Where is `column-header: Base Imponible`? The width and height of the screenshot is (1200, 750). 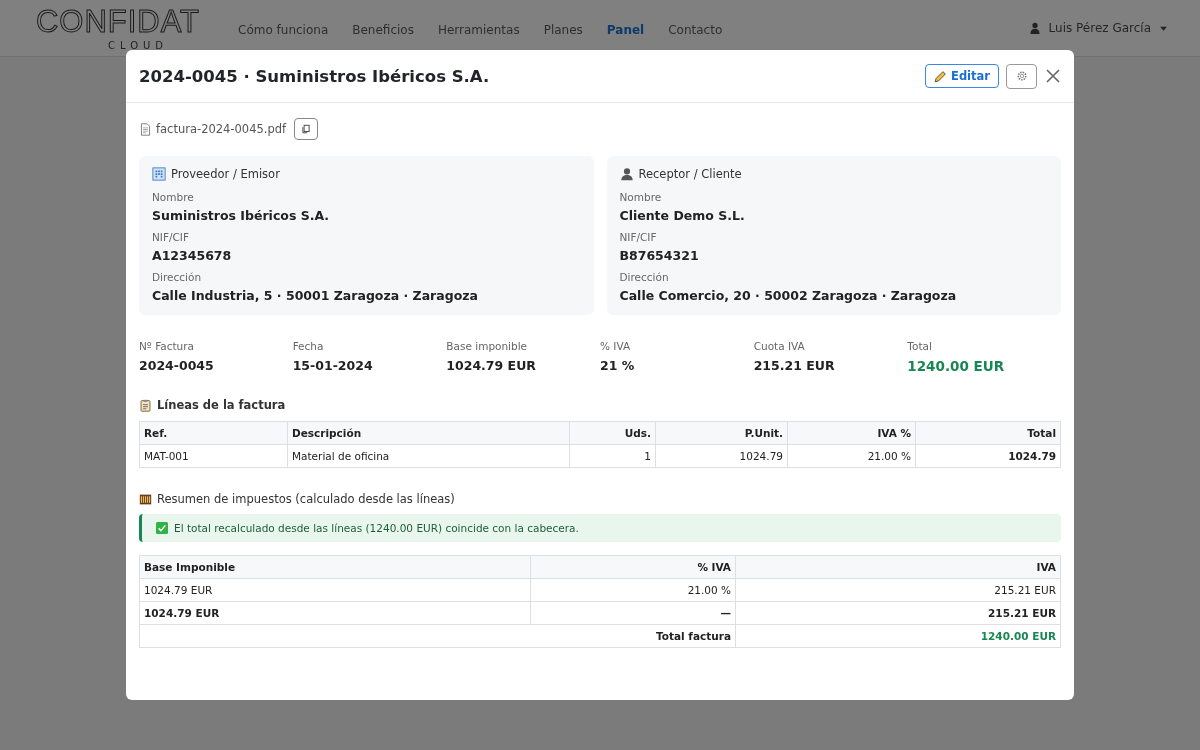 column-header: Base Imponible is located at coordinates (335, 567).